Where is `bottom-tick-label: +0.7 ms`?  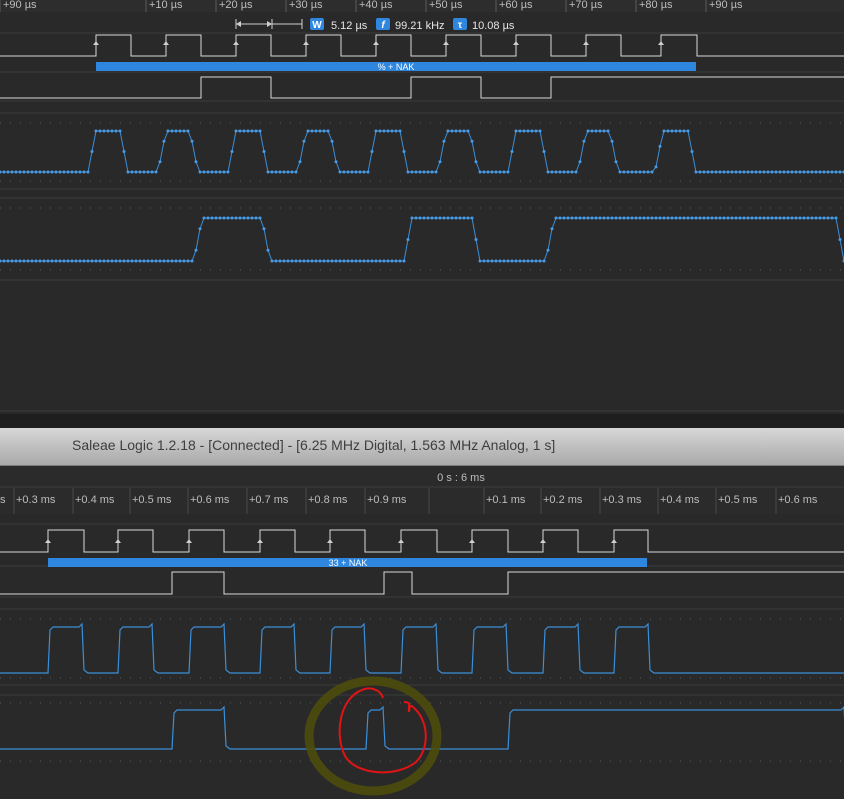 bottom-tick-label: +0.7 ms is located at coordinates (269, 500).